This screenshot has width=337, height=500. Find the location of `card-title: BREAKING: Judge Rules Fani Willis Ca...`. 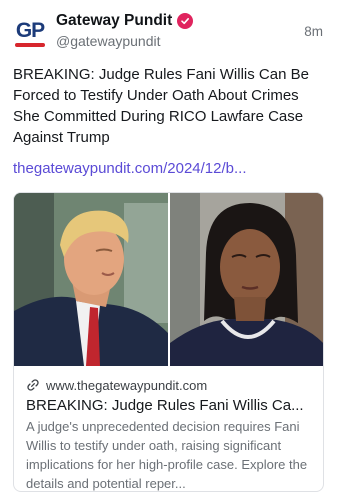

card-title: BREAKING: Judge Rules Fani Willis Ca... is located at coordinates (171, 405).